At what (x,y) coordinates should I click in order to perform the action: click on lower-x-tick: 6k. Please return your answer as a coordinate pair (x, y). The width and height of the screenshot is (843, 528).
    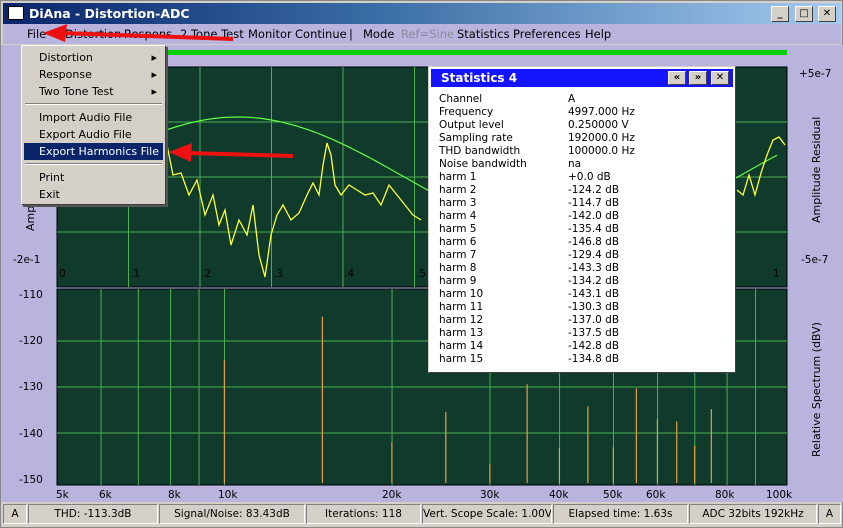
    Looking at the image, I should click on (105, 495).